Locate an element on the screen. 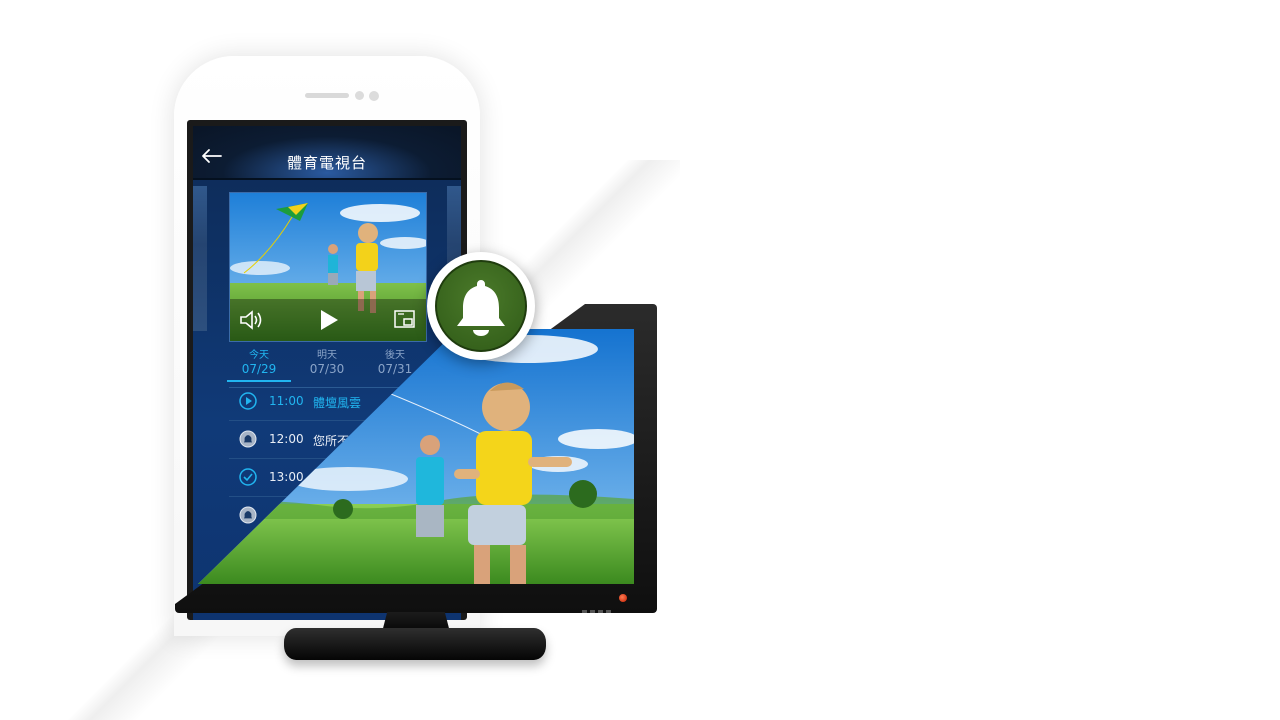 This screenshot has height=720, width=1280. picture-in-picture-icon is located at coordinates (405, 322).